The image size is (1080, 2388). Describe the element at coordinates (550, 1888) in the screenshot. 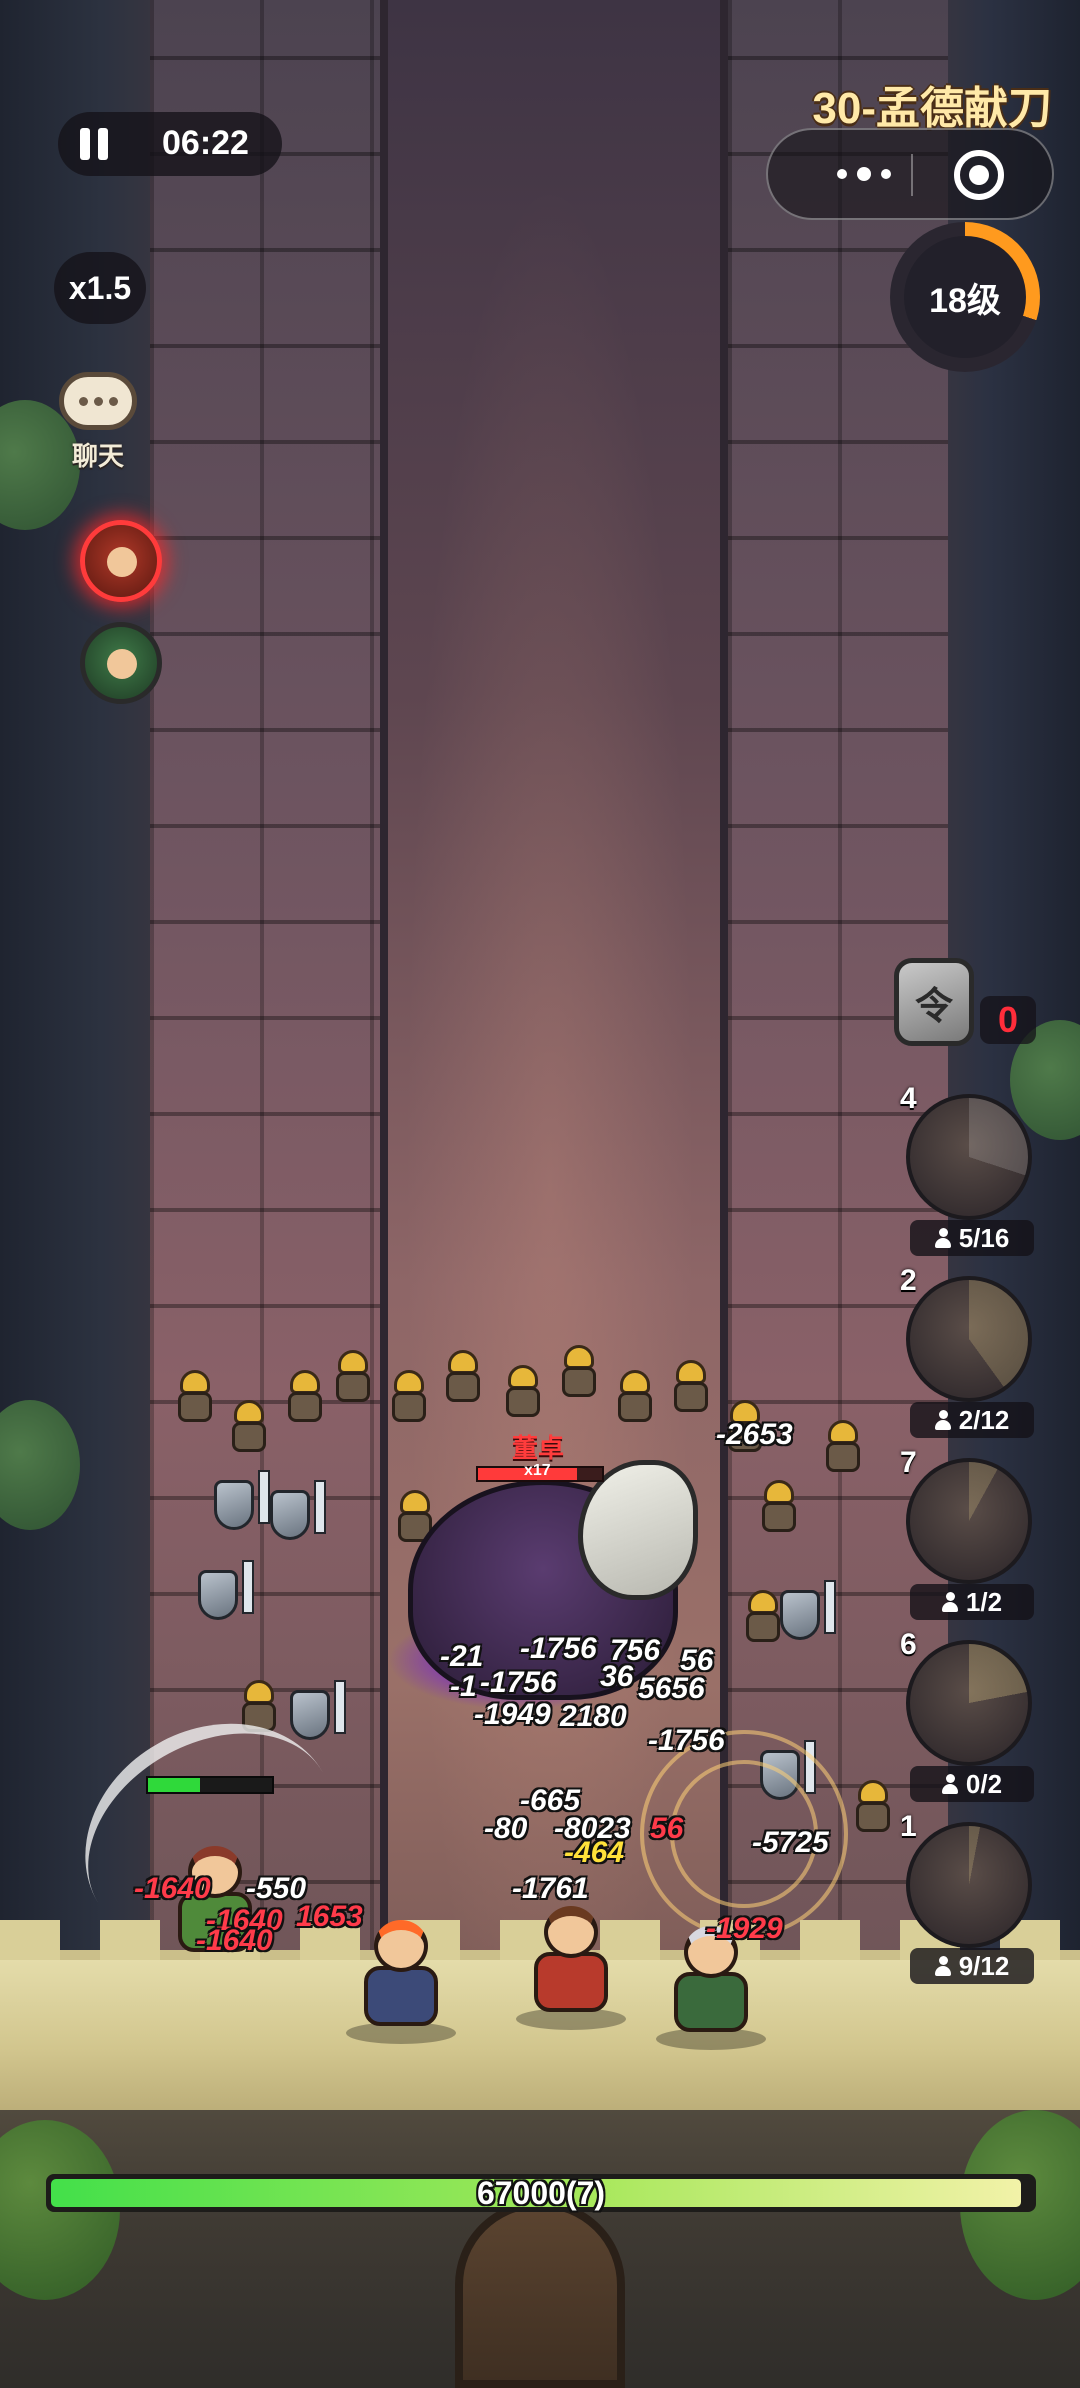

I see `damage-number: -1761` at that location.